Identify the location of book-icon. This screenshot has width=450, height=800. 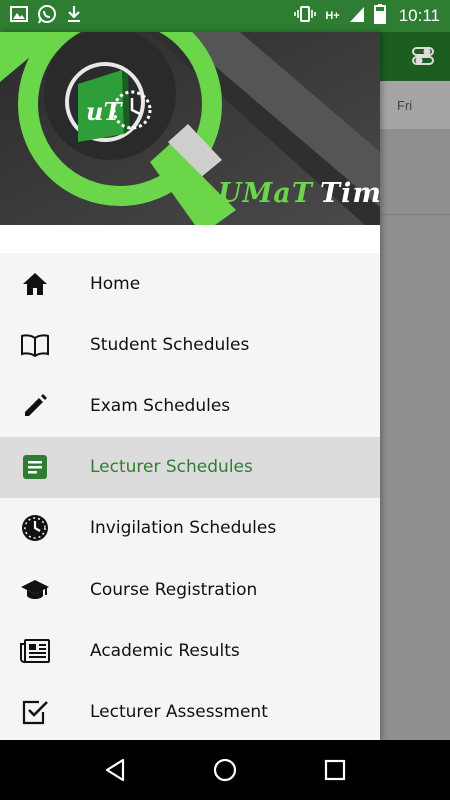
(35, 345).